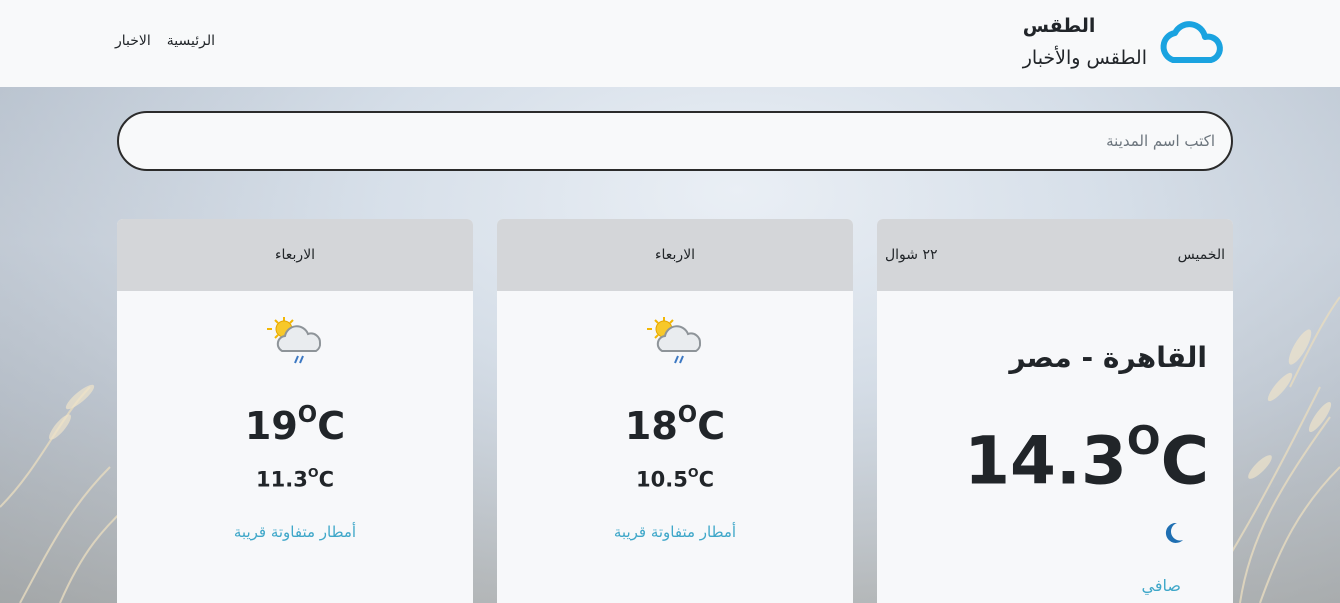 The height and width of the screenshot is (603, 1340). I want to click on brand: الطقس الطقس والأخبار, so click(1124, 43).